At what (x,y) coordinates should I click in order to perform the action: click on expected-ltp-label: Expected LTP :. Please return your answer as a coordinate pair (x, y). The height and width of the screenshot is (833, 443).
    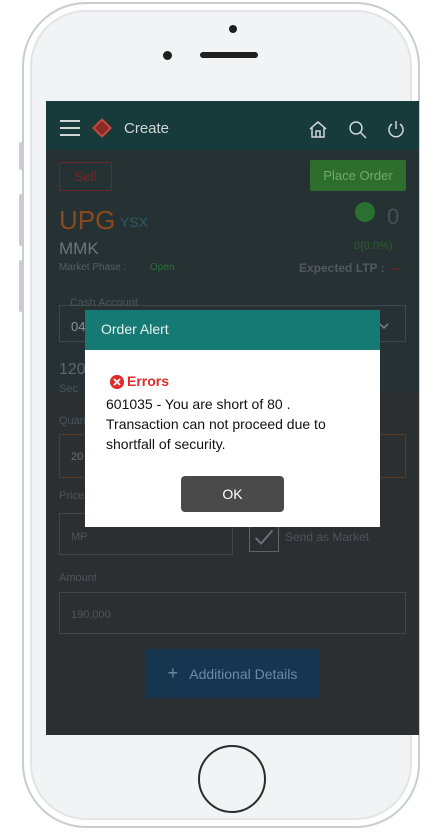
    Looking at the image, I should click on (342, 268).